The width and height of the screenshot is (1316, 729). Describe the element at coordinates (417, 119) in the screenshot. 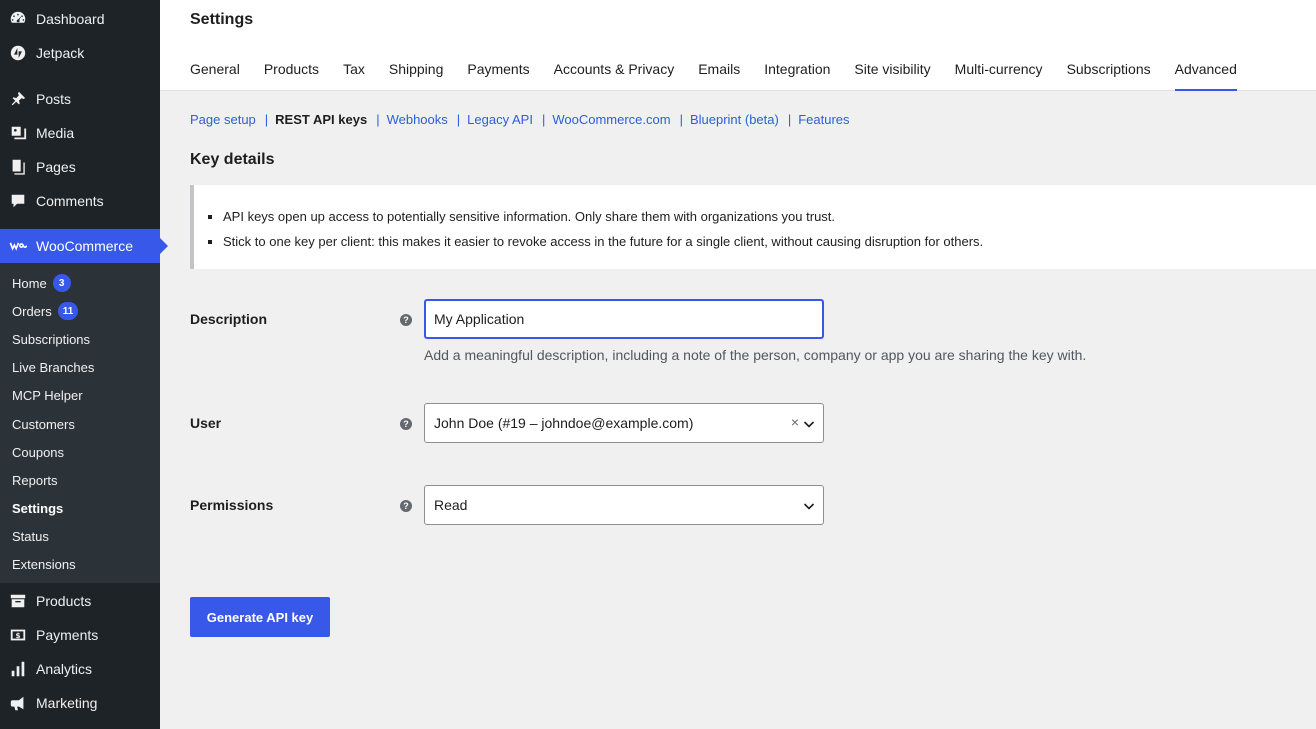

I see `subnav-webhooks: Webhooks` at that location.